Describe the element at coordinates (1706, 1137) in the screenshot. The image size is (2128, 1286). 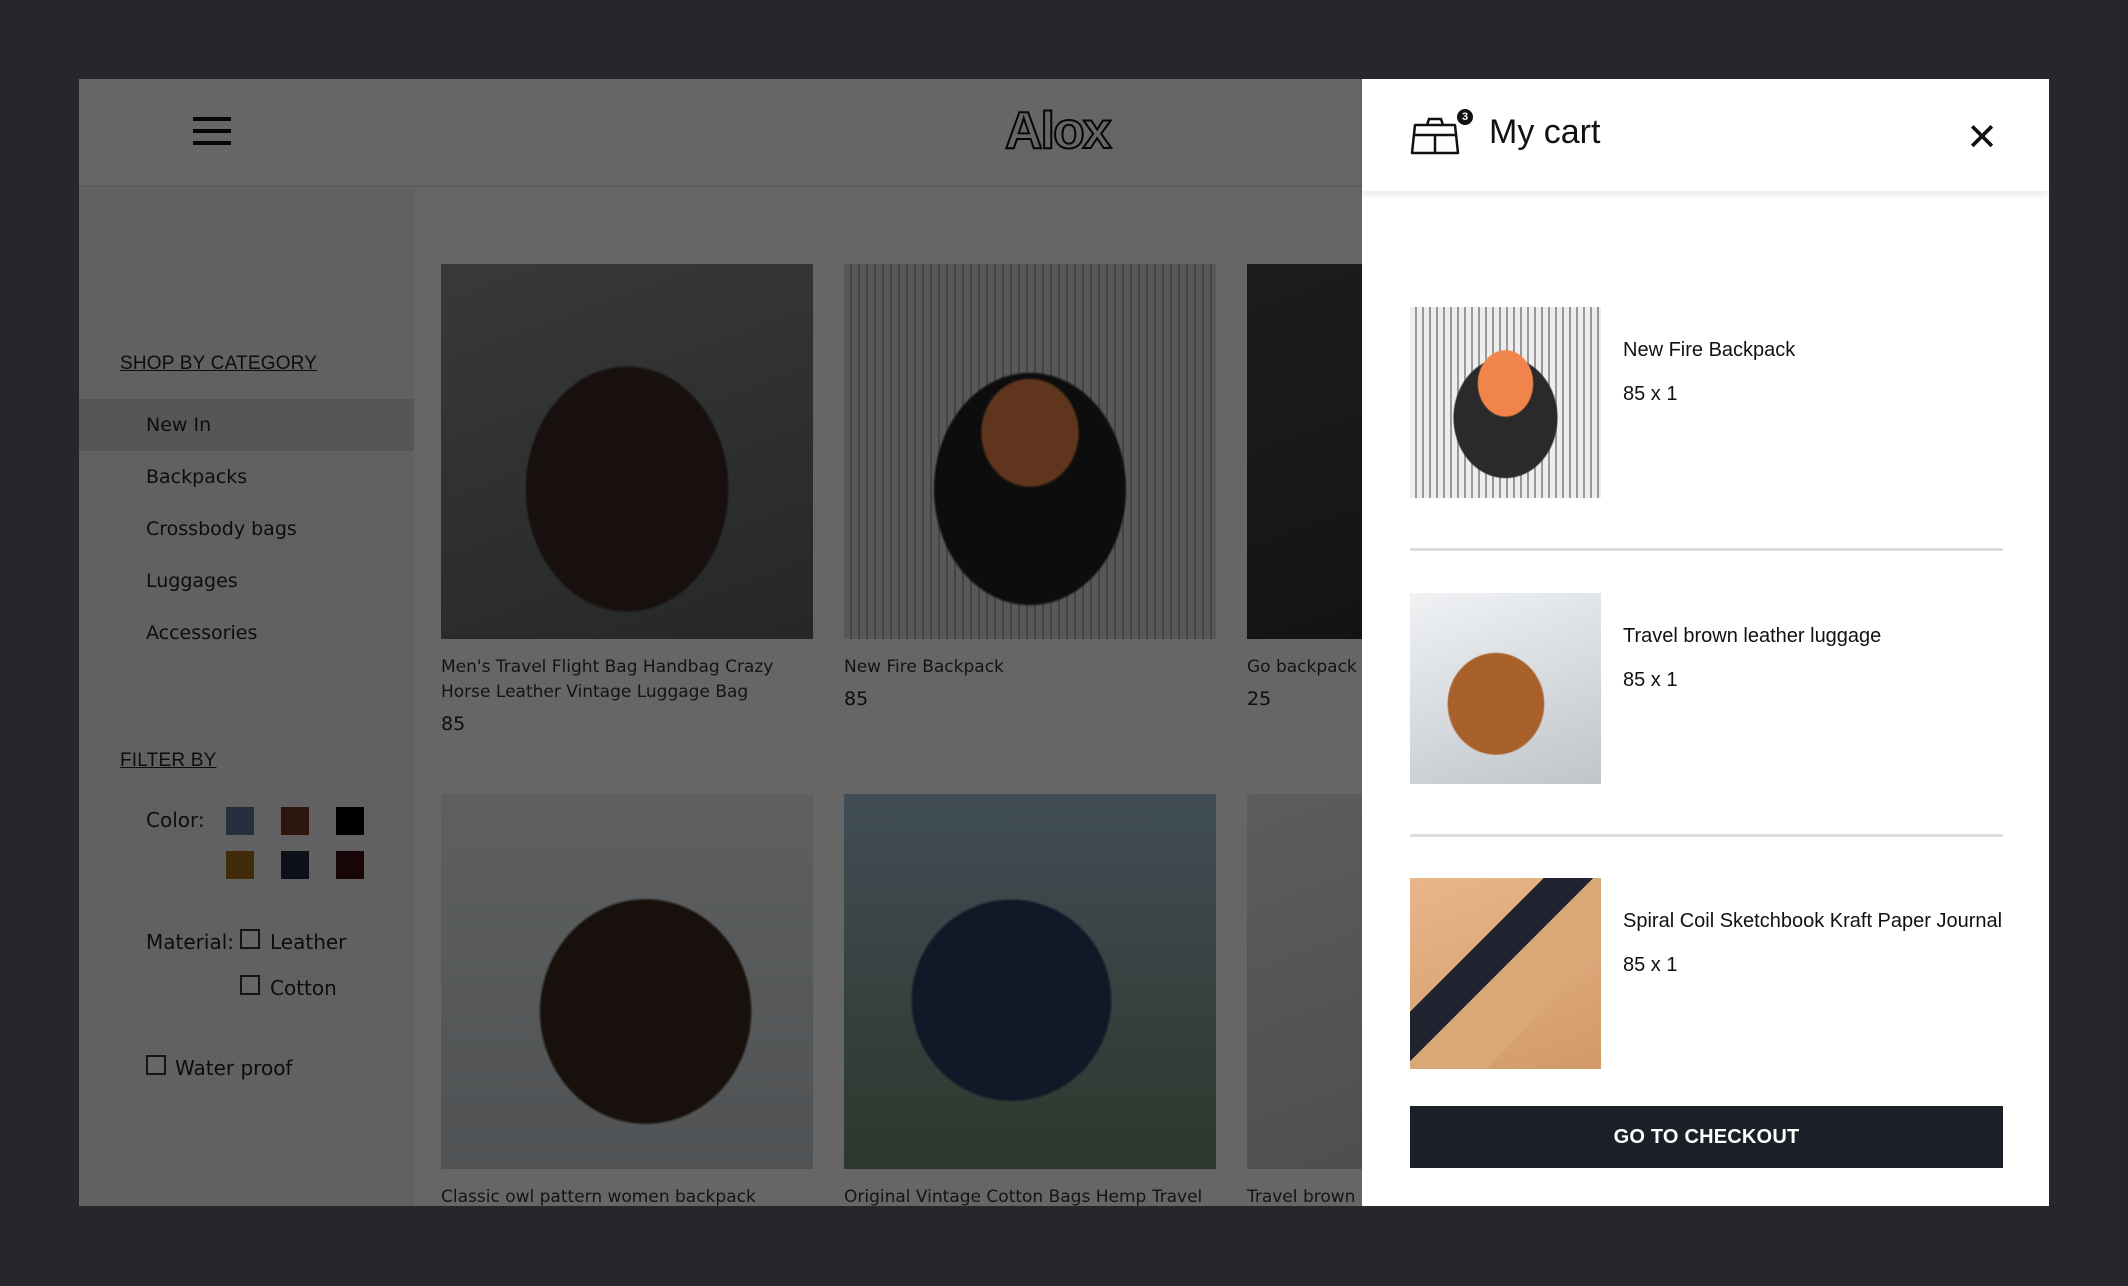
I see `checkout-button: GO TO CHECKOUT` at that location.